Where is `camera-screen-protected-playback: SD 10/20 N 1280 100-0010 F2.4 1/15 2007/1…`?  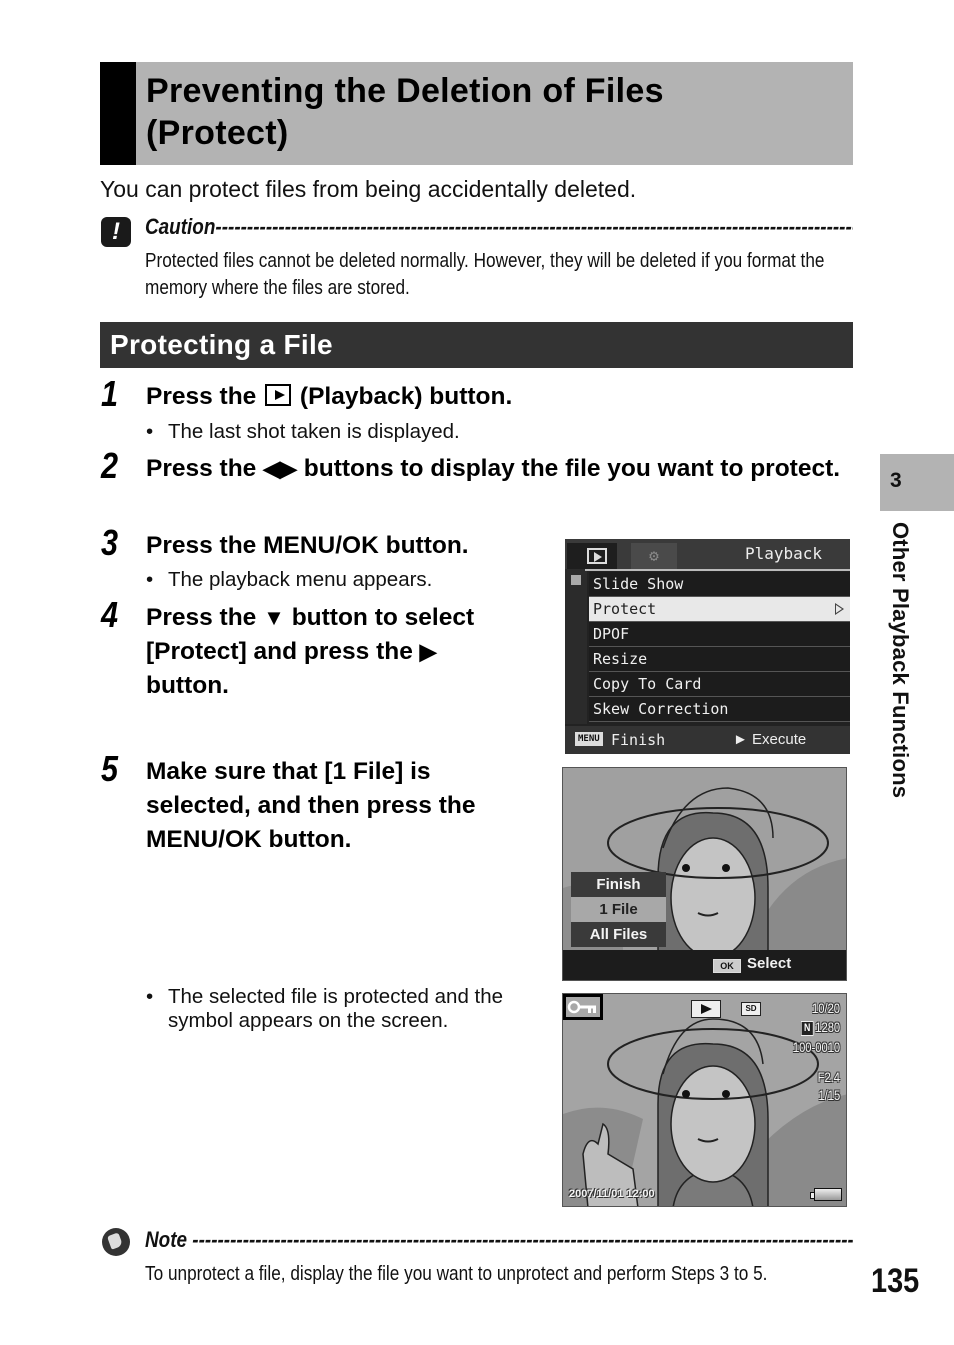 camera-screen-protected-playback: SD 10/20 N 1280 100-0010 F2.4 1/15 2007/1… is located at coordinates (704, 1100).